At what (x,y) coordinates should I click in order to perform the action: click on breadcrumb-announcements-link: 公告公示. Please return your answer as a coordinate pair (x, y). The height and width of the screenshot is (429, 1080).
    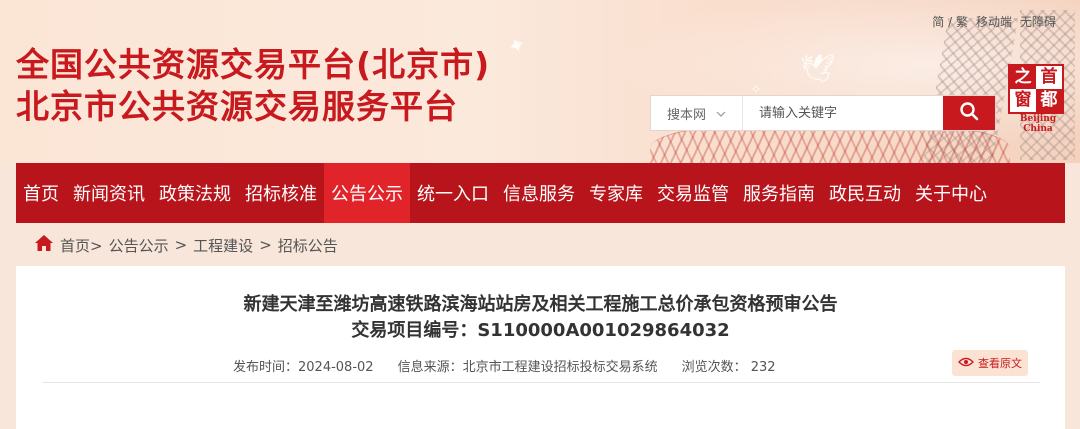
    Looking at the image, I should click on (139, 245).